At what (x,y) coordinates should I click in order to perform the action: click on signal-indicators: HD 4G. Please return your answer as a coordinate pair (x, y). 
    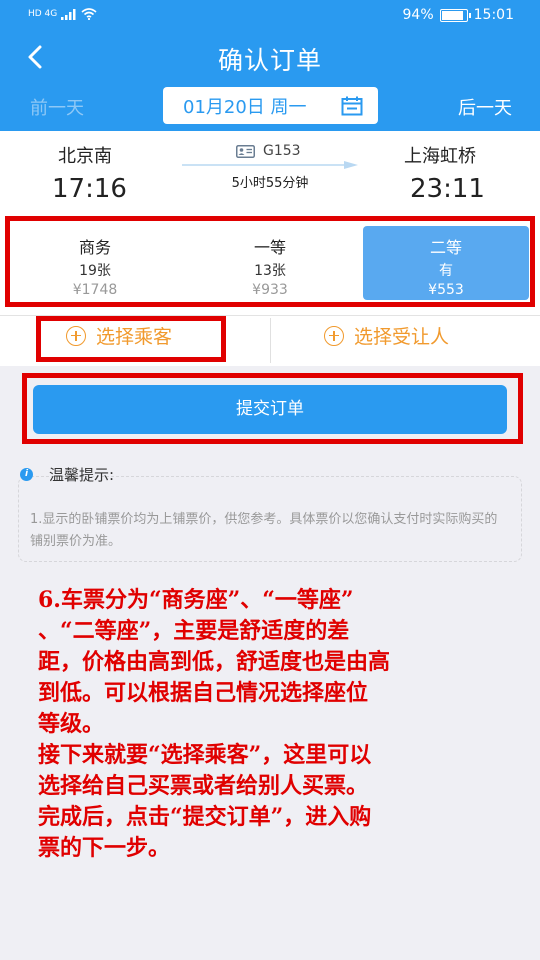
    Looking at the image, I should click on (62, 14).